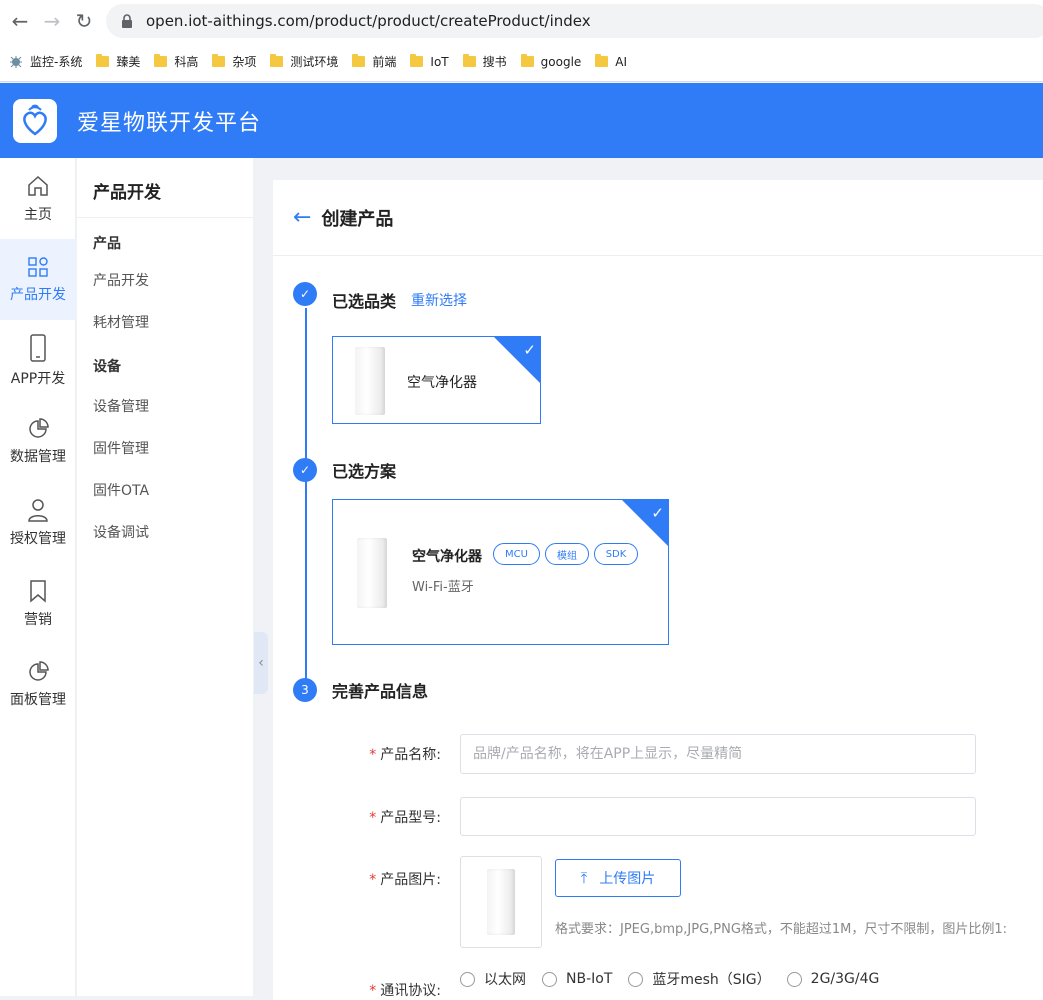 The image size is (1043, 1000). I want to click on nav-label: 数据管理, so click(38, 456).